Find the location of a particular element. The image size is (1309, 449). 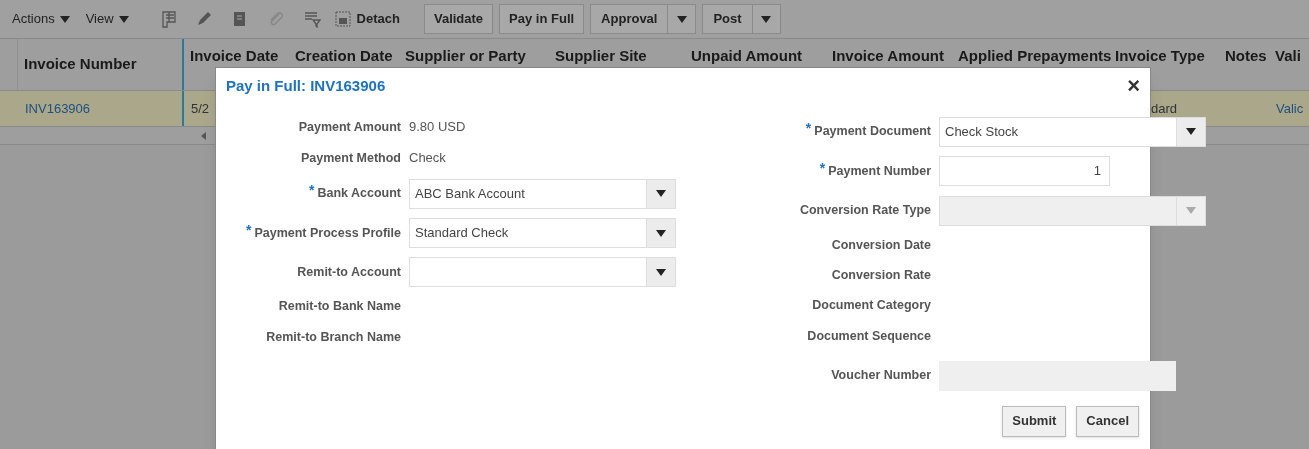

field-label: Remit-to Bank Name is located at coordinates (339, 307).